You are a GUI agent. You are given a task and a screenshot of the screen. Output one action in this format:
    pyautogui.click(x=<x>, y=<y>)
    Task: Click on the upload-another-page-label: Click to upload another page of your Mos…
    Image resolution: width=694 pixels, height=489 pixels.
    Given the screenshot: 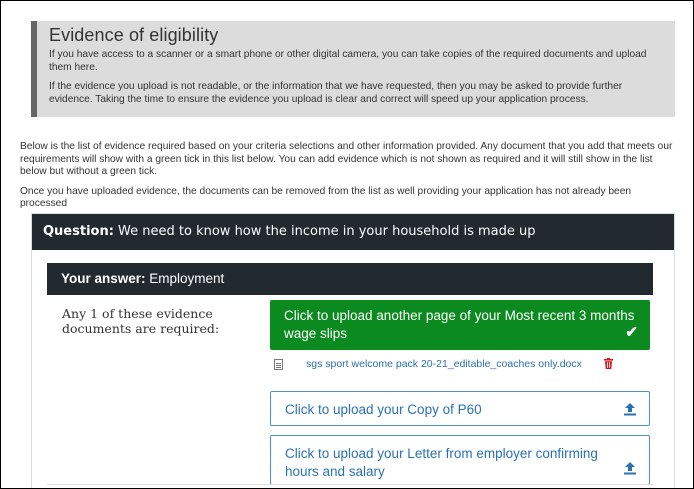 What is the action you would take?
    pyautogui.click(x=459, y=324)
    